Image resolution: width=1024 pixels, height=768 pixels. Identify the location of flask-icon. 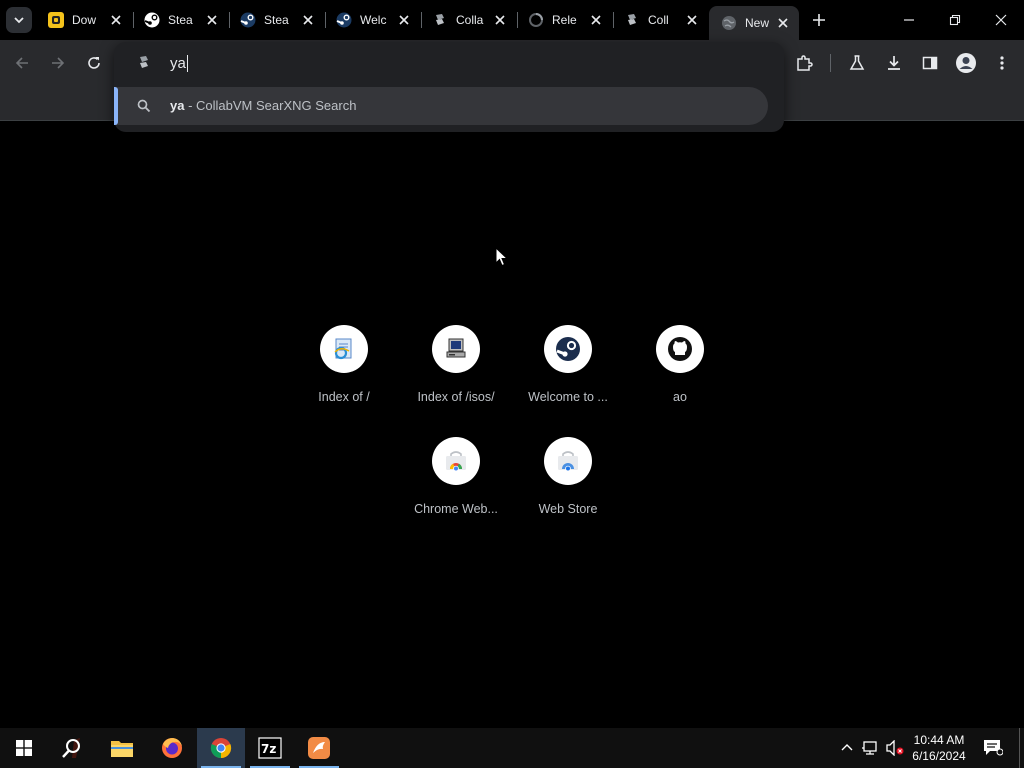
(857, 62).